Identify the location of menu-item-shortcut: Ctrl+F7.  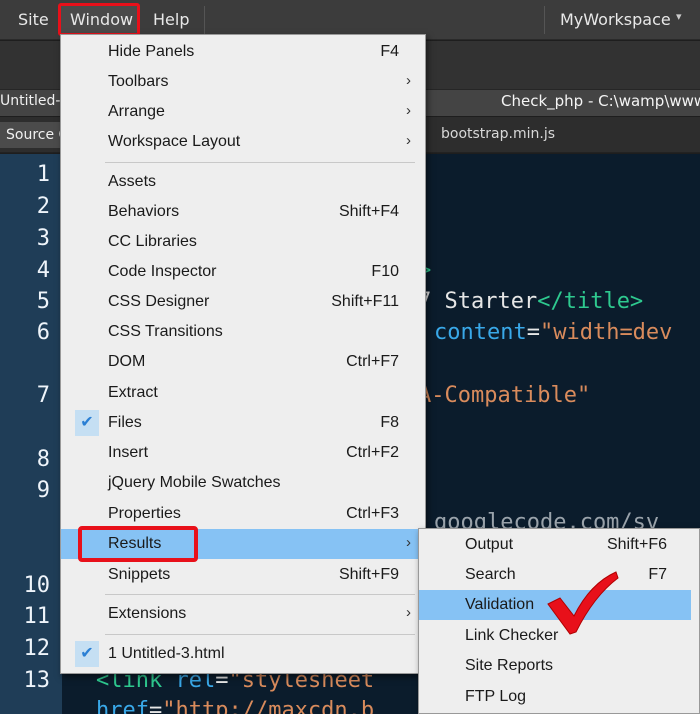
(372, 361).